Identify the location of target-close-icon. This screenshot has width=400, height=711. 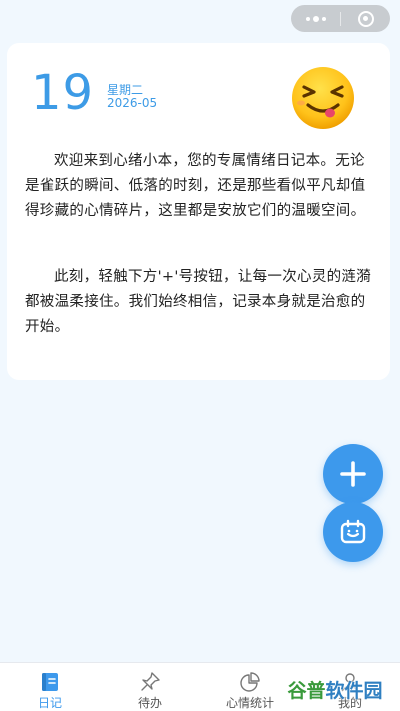
(365, 18).